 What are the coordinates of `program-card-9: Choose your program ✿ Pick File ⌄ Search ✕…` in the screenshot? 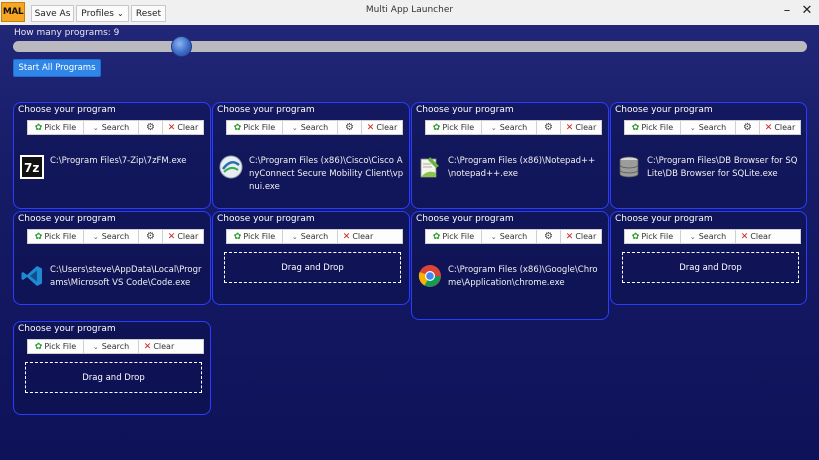 It's located at (112, 368).